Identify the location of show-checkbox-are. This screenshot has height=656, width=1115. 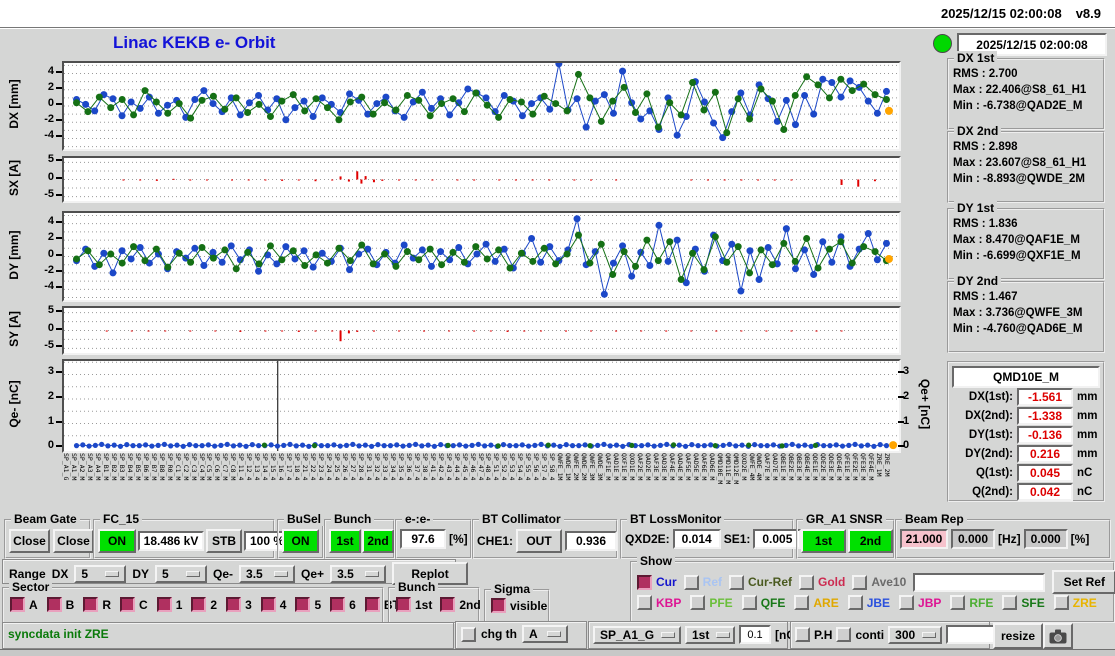
(802, 602).